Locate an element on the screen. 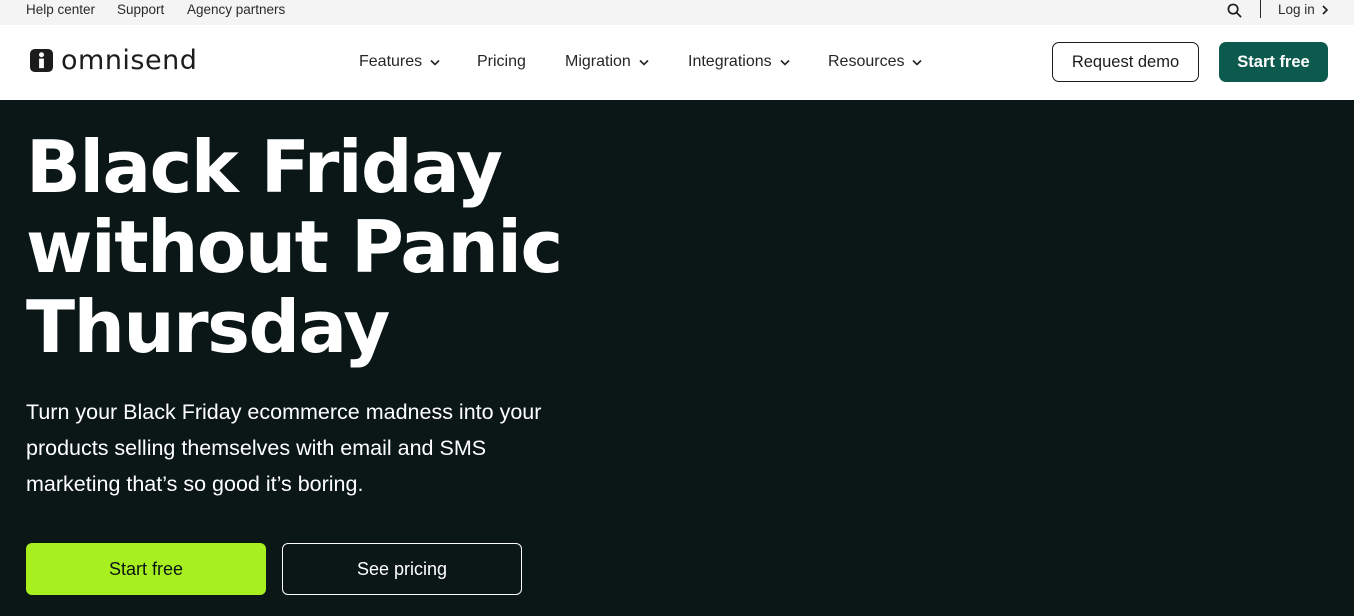 The height and width of the screenshot is (616, 1354). login-link: Log in is located at coordinates (1303, 9).